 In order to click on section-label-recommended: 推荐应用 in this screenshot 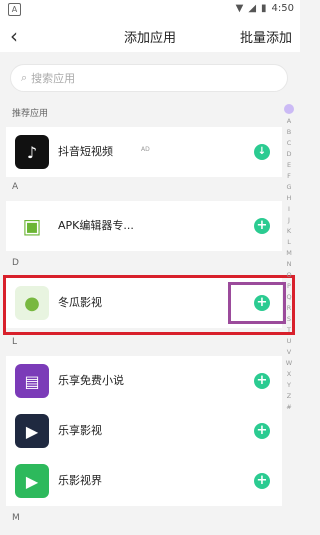, I will do `click(30, 114)`.